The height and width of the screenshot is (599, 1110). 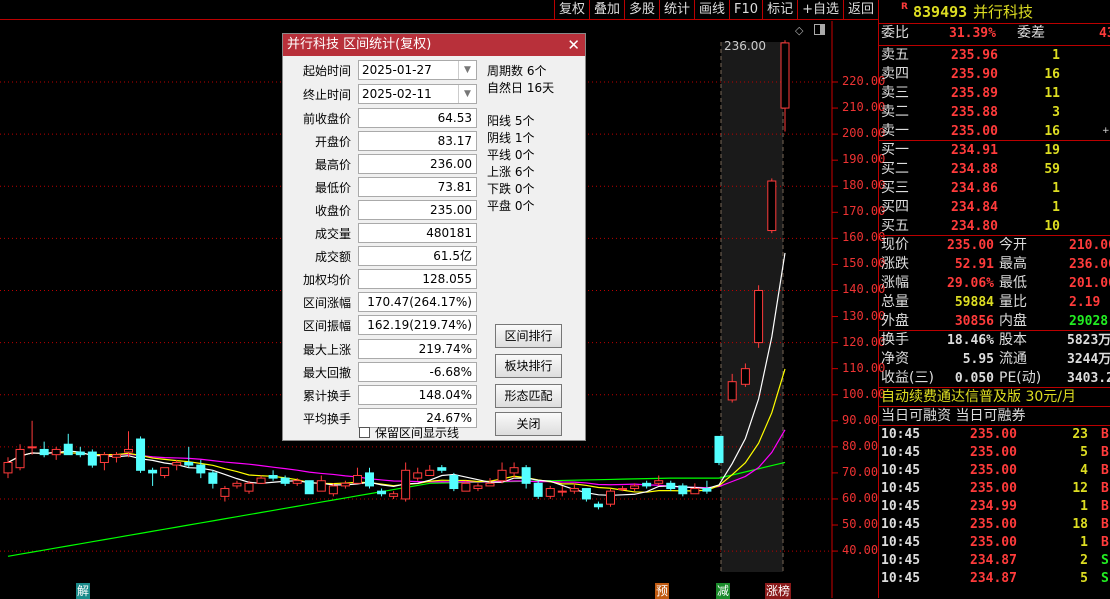 What do you see at coordinates (641, 10) in the screenshot?
I see `toolbar-button: 多股` at bounding box center [641, 10].